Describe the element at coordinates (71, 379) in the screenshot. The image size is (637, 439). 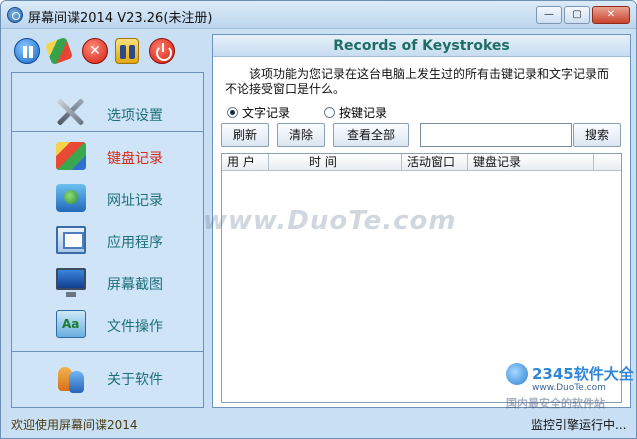
I see `users-icon` at that location.